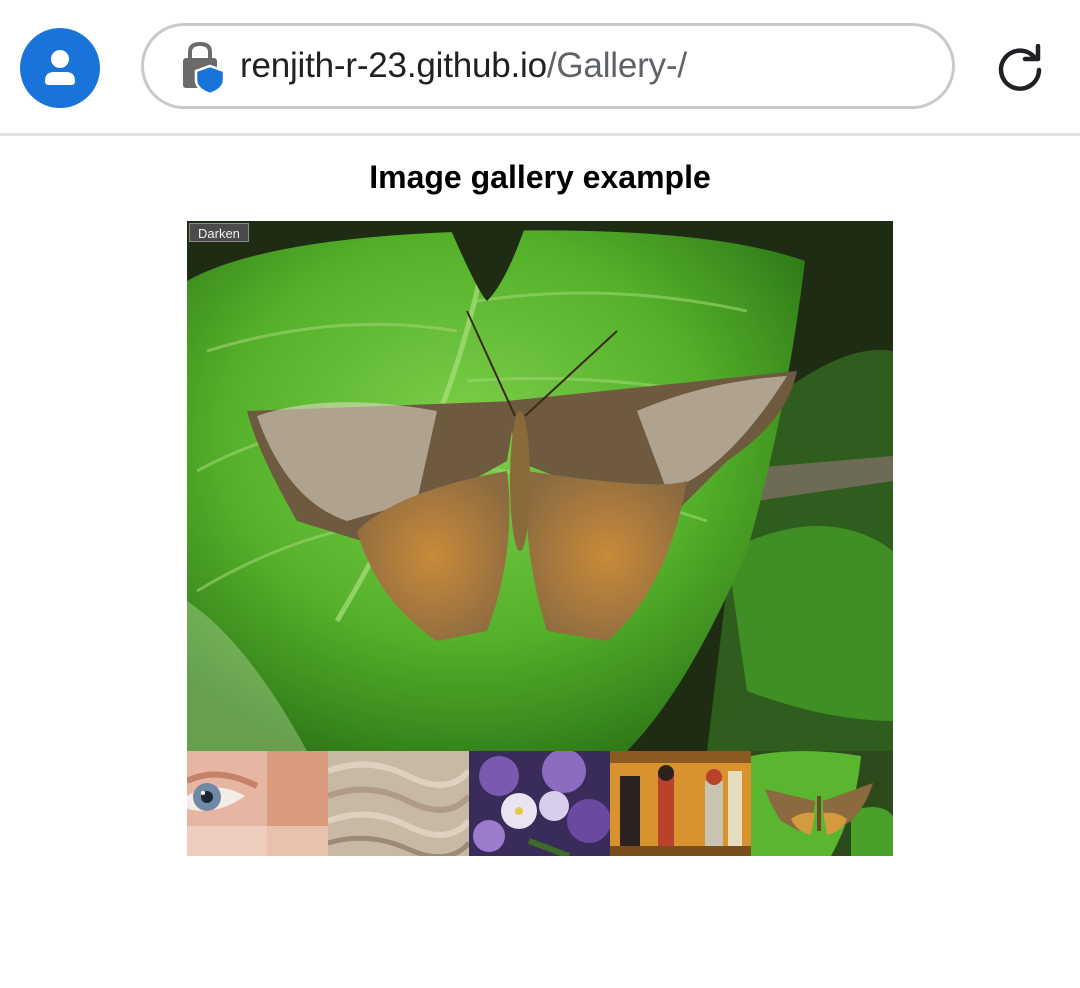 The image size is (1080, 988). I want to click on thumbnail-purple-flowers, so click(539, 803).